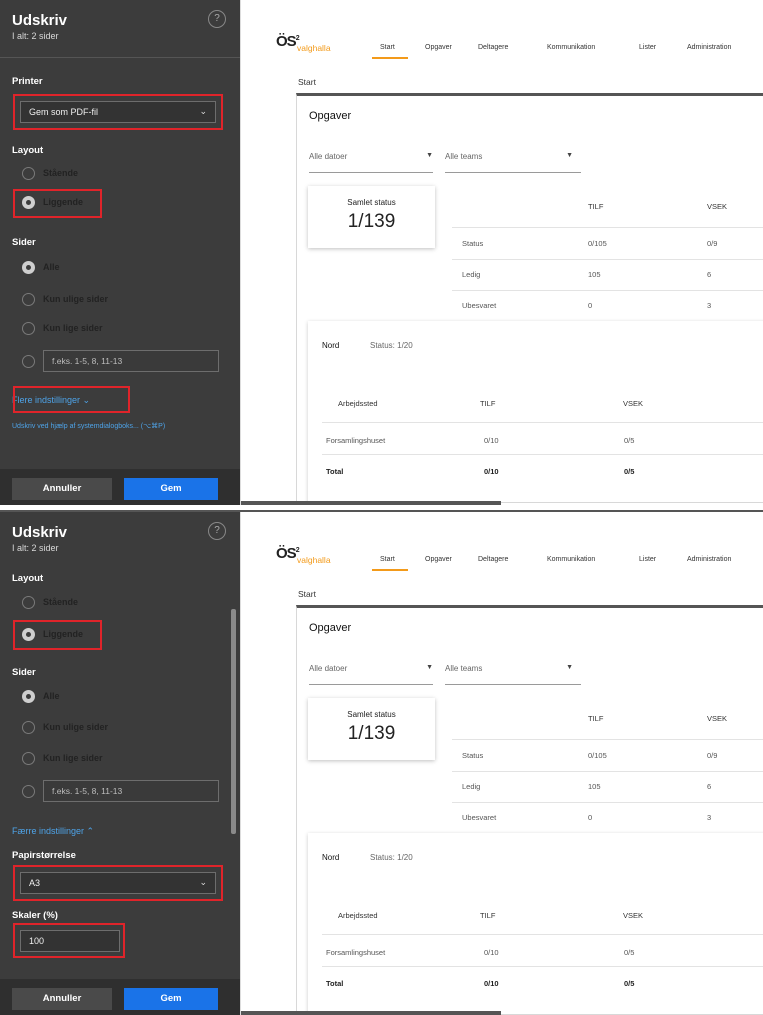 The image size is (763, 1015). What do you see at coordinates (120, 997) in the screenshot?
I see `dialog-footer: Annuller Gem` at bounding box center [120, 997].